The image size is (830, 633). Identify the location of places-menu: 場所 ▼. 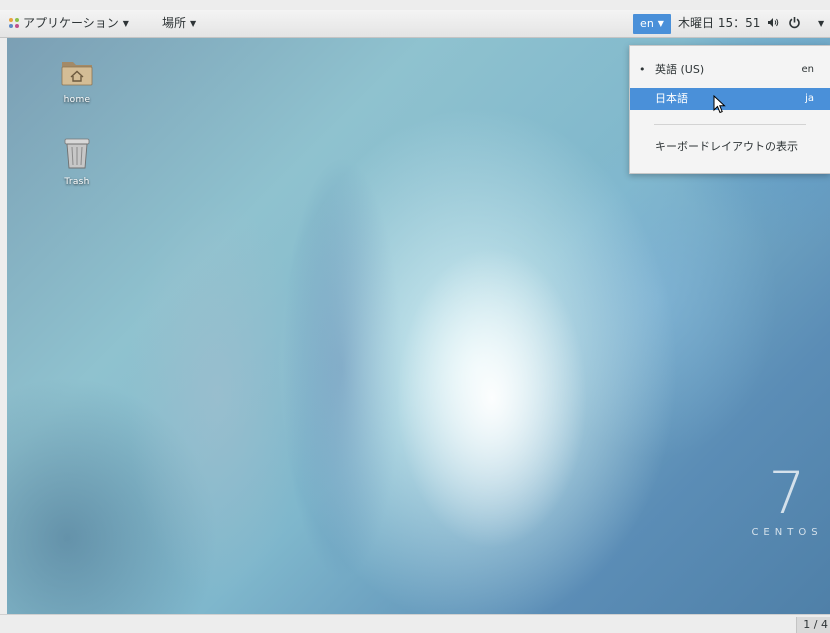
(179, 23).